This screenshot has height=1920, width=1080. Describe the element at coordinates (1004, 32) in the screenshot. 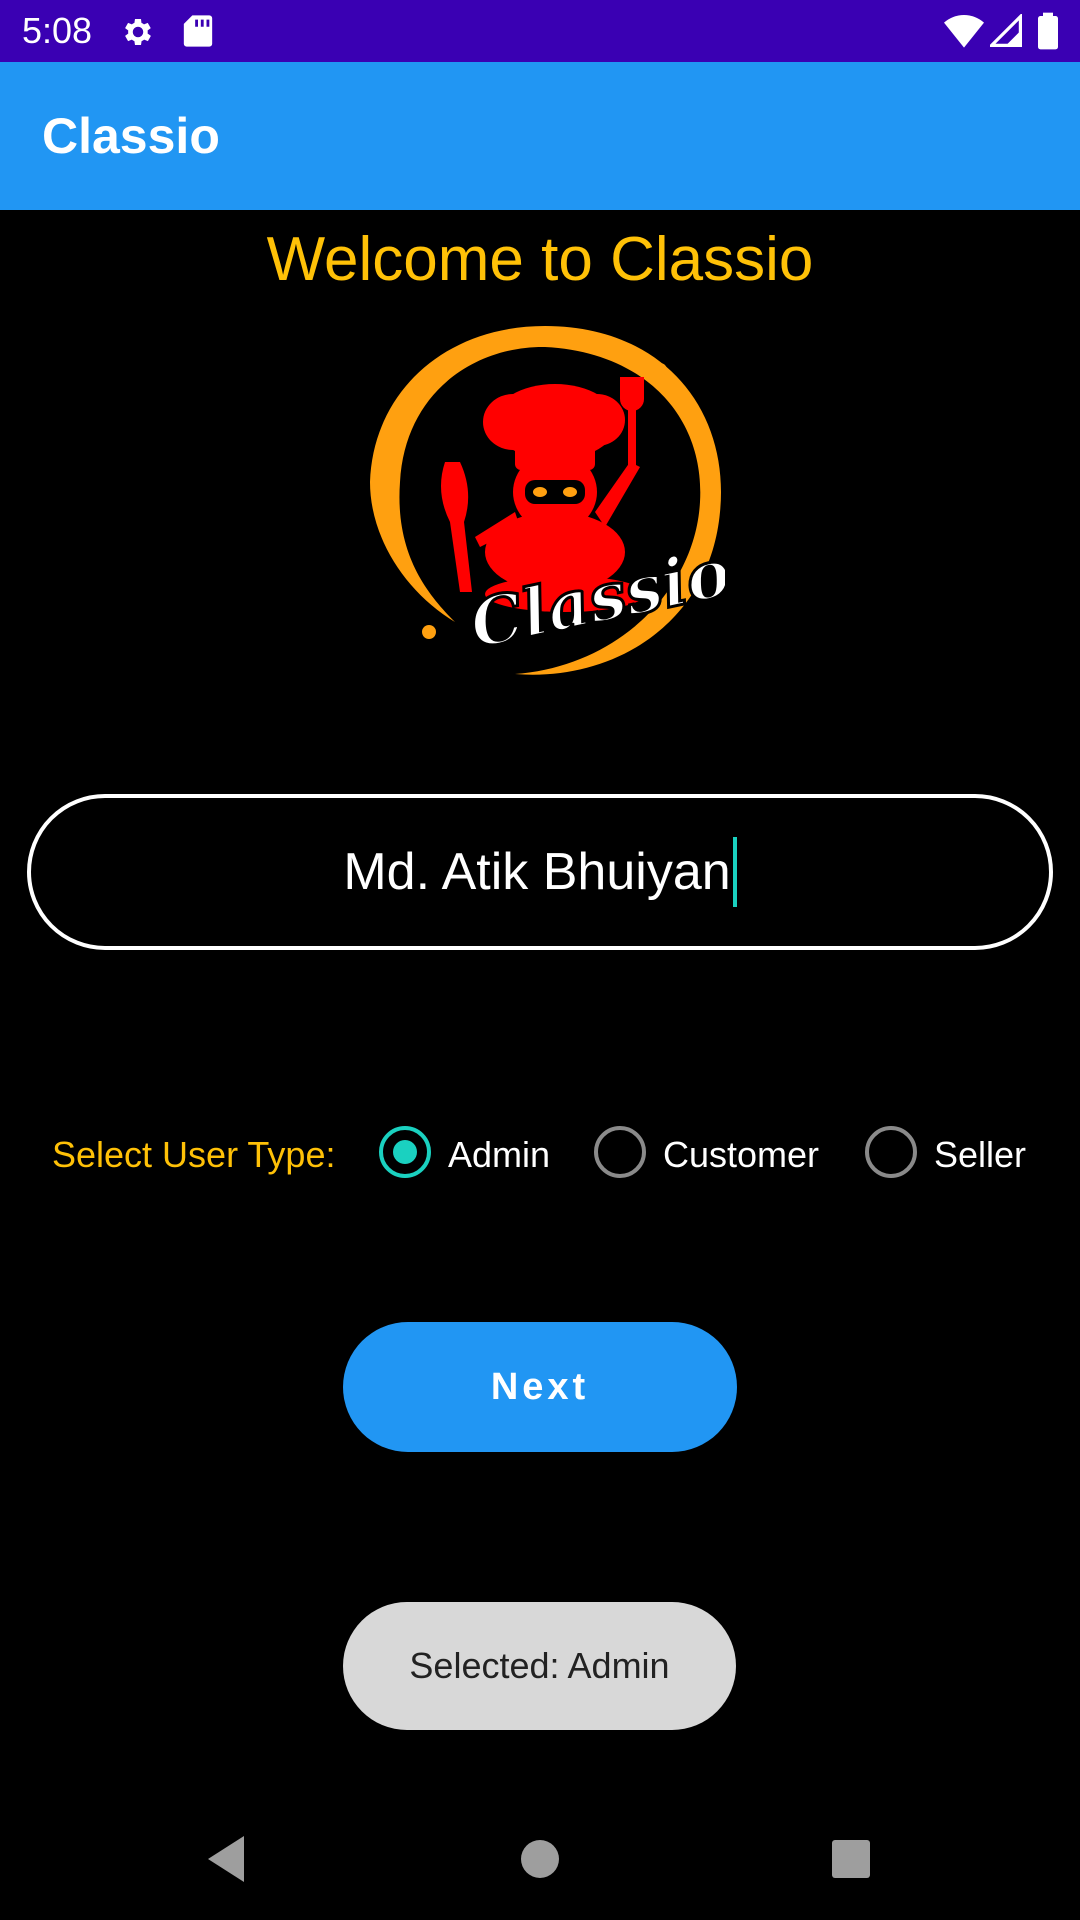

I see `cellular-signal-icon` at that location.